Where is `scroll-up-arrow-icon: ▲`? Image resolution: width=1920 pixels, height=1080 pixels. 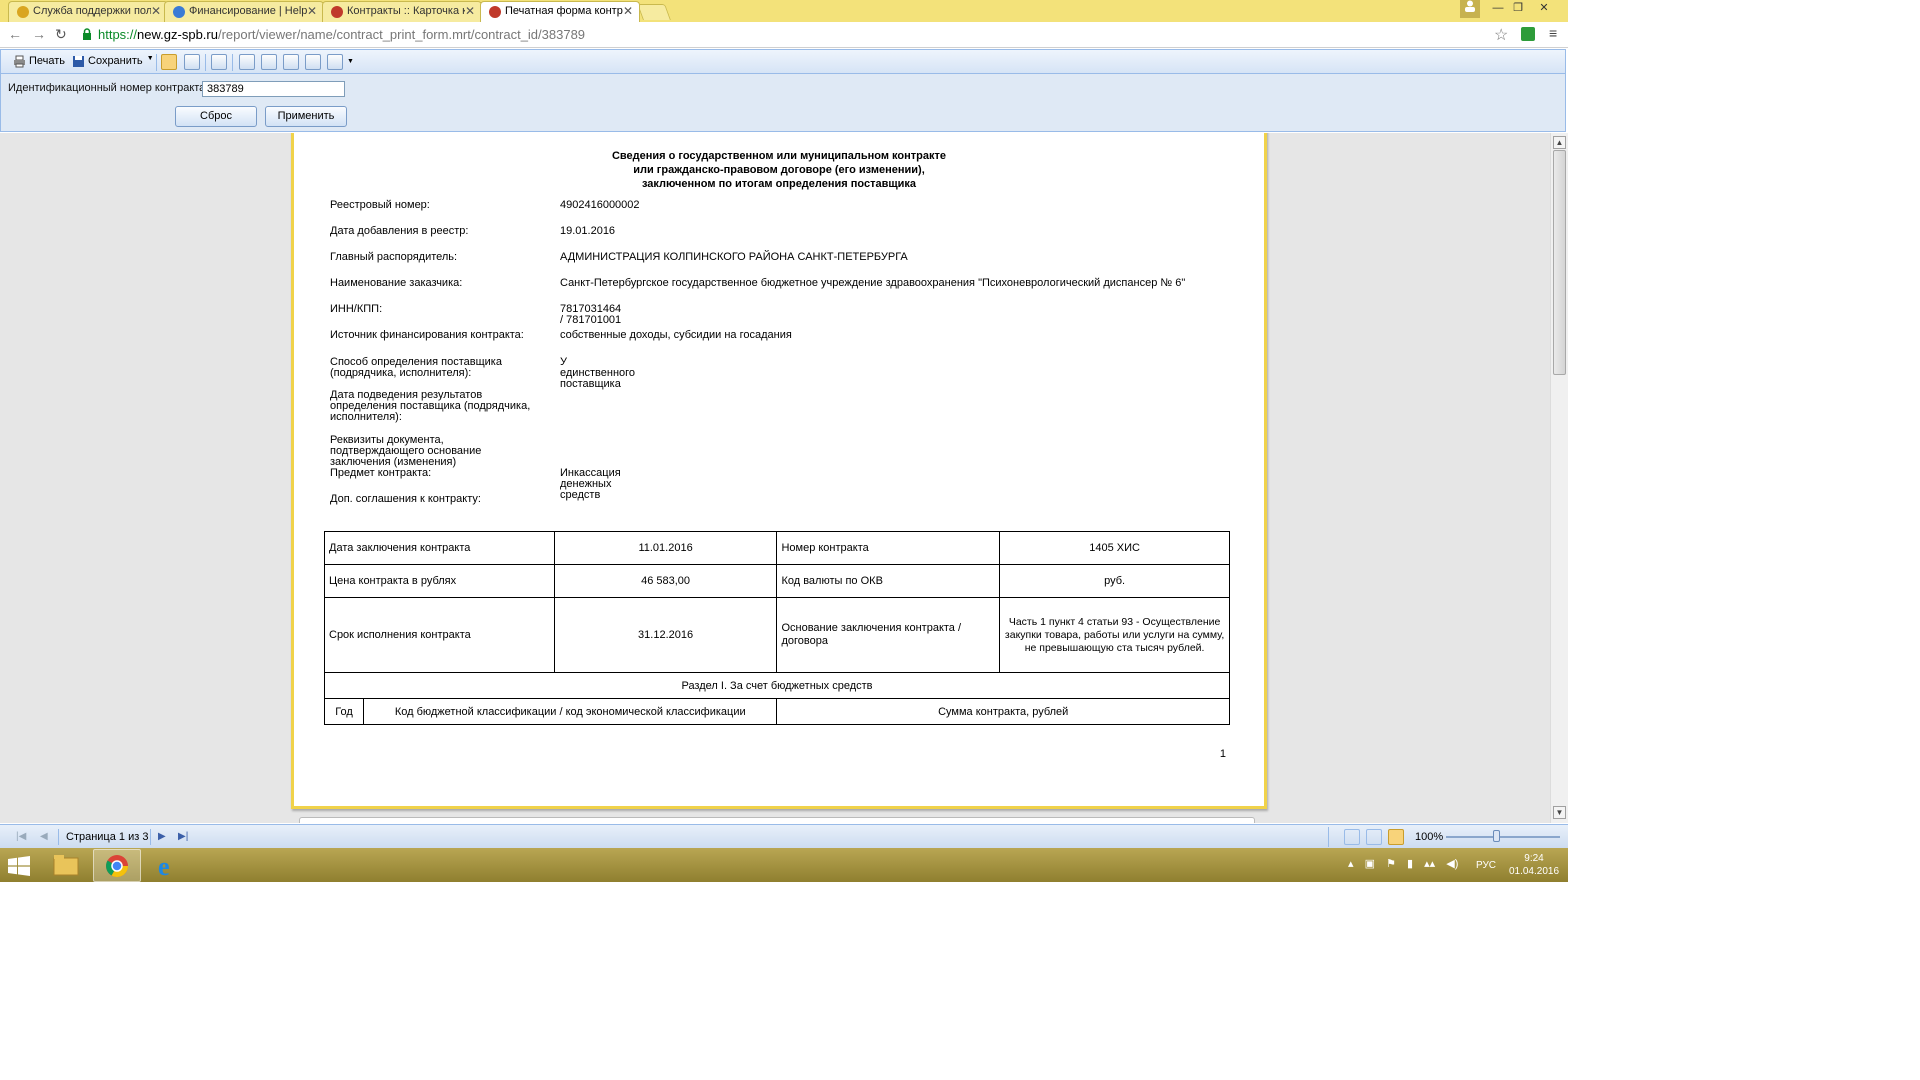 scroll-up-arrow-icon: ▲ is located at coordinates (1559, 142).